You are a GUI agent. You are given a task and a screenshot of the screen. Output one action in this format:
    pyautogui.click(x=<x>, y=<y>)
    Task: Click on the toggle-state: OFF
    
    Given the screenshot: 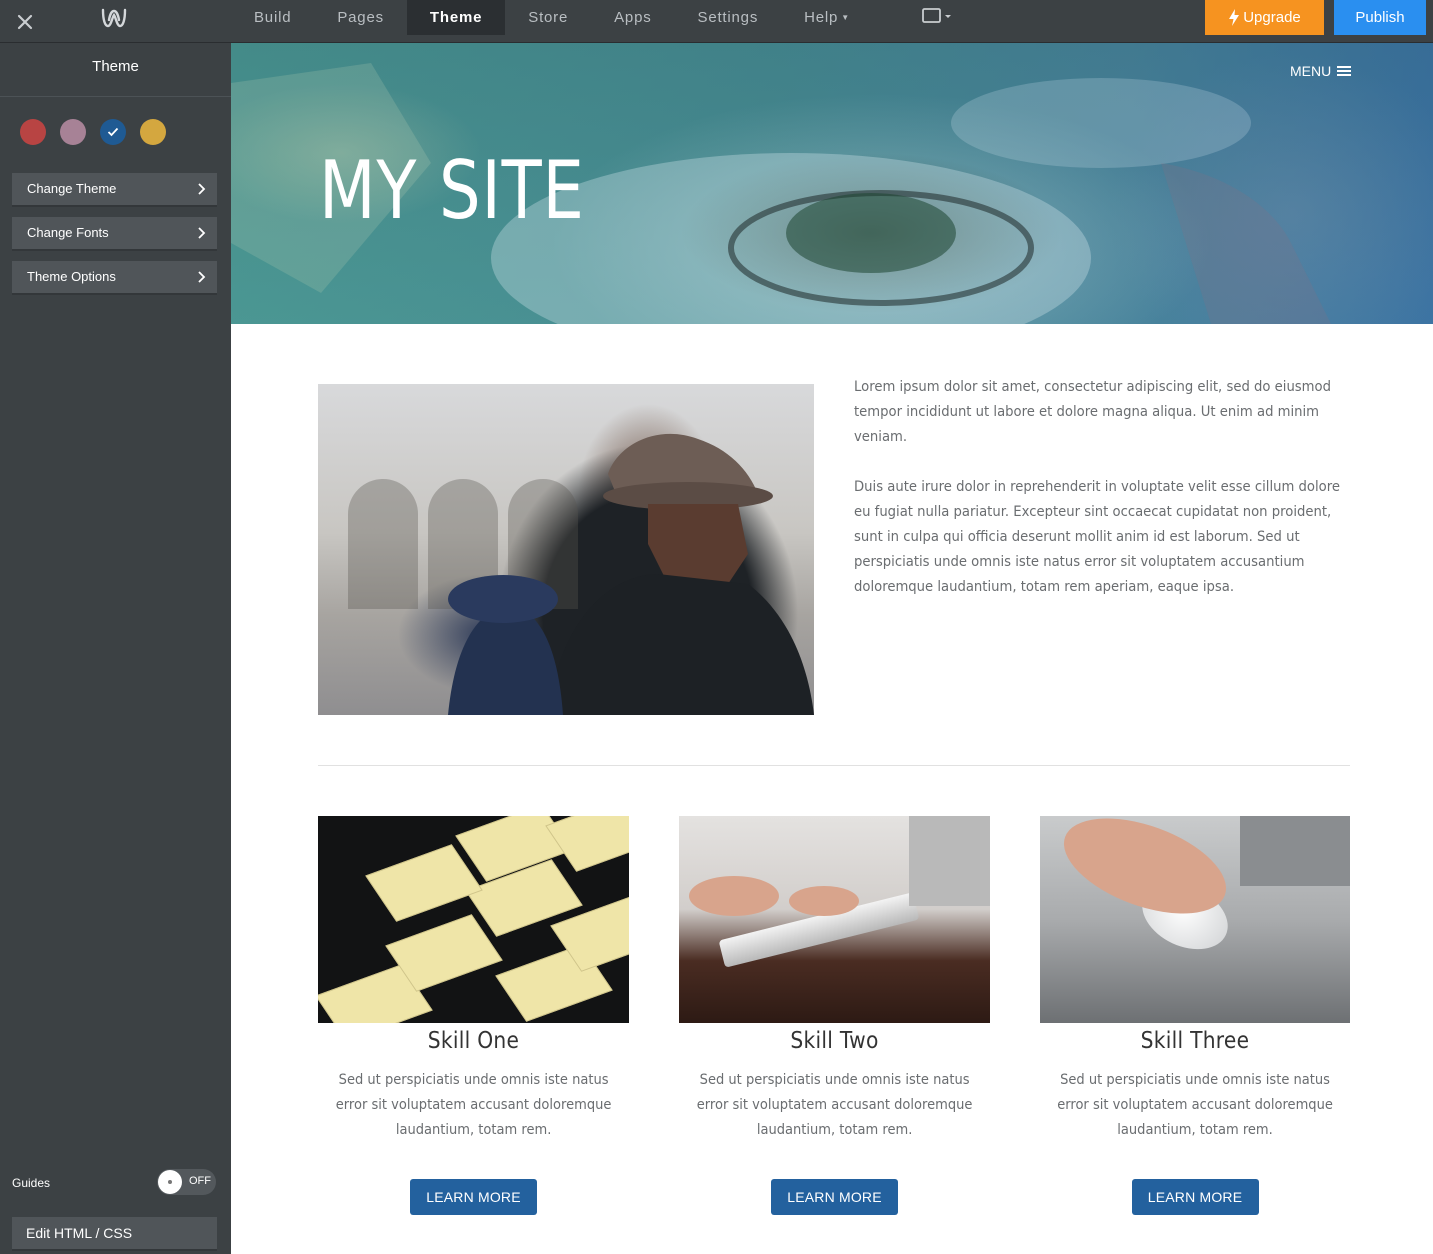 What is the action you would take?
    pyautogui.click(x=200, y=1181)
    